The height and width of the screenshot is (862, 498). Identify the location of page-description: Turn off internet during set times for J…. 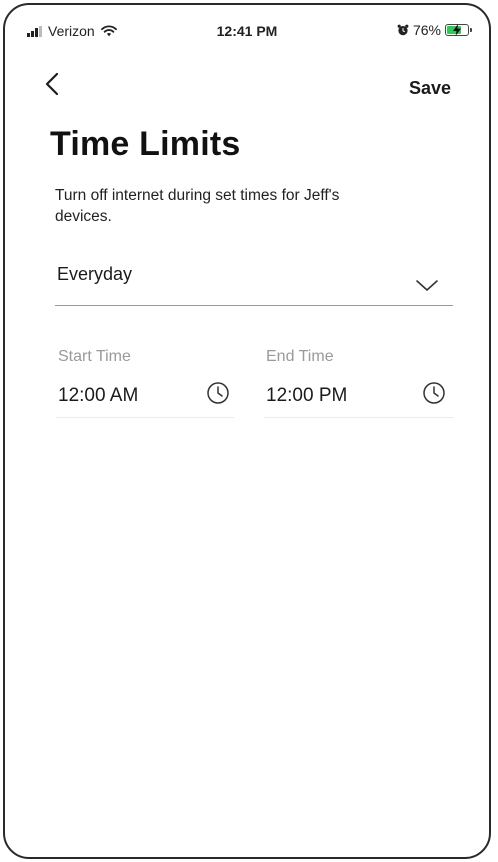
(197, 206).